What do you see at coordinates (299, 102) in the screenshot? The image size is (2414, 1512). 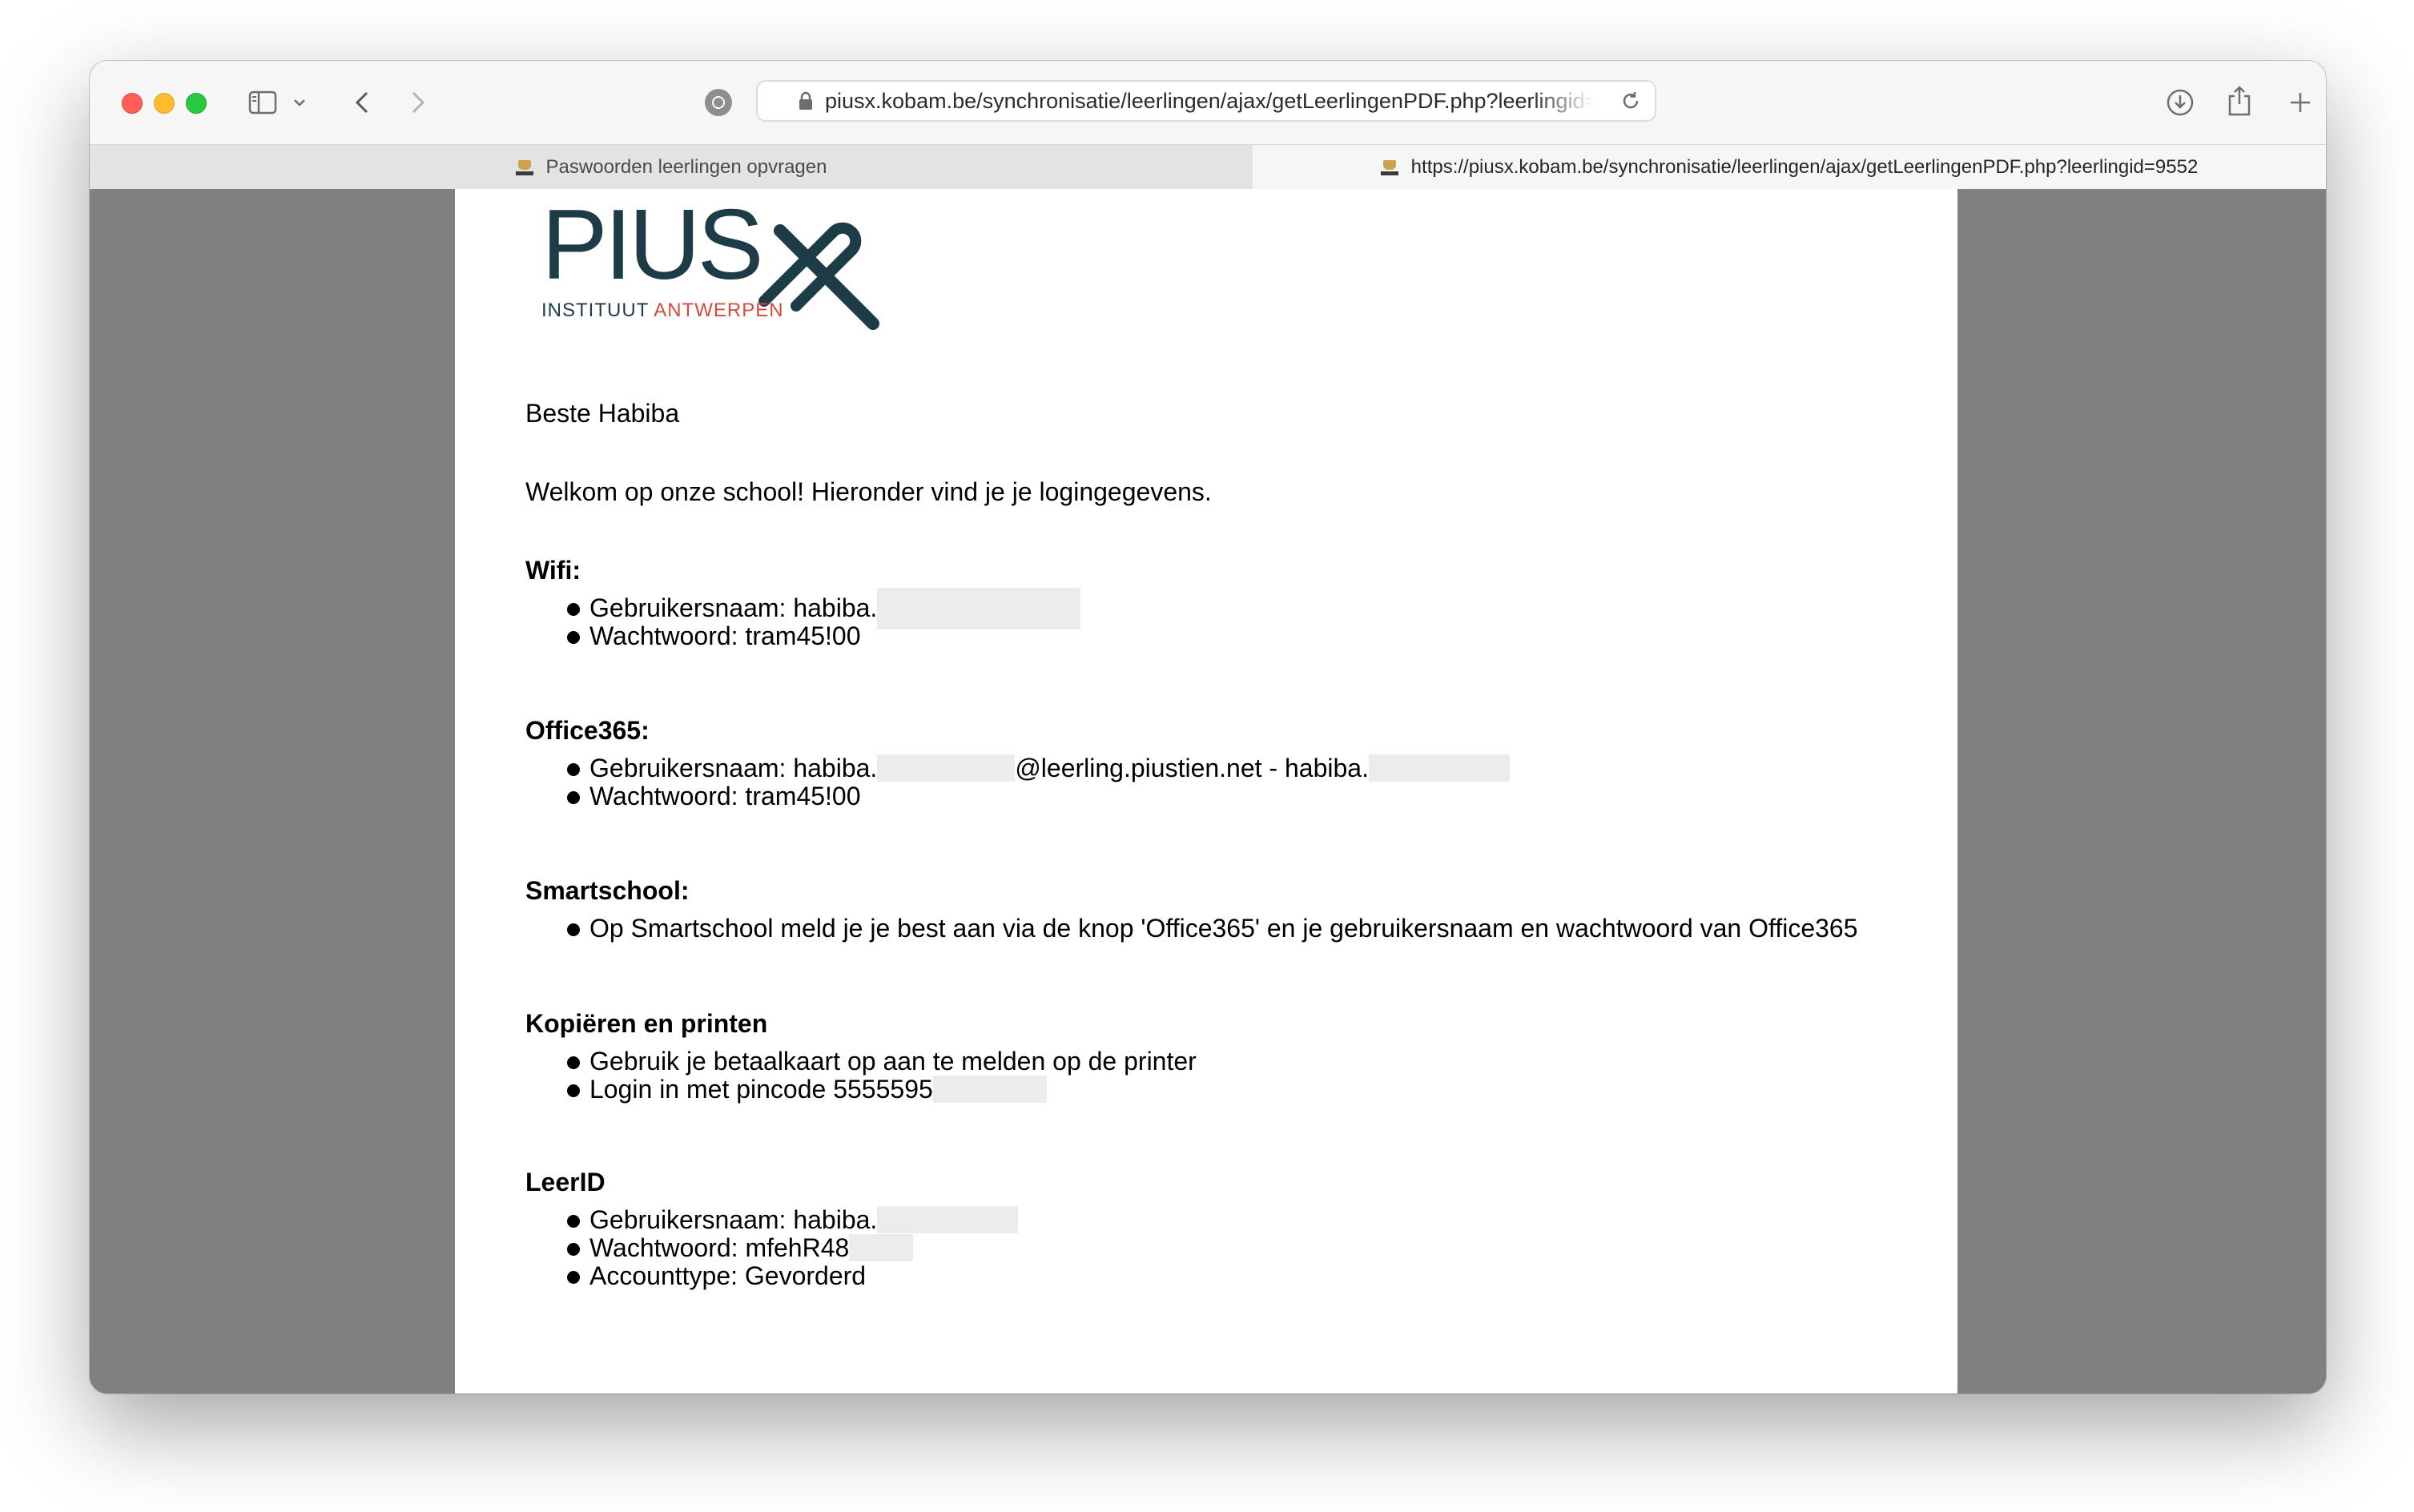 I see `chevron-down-icon` at bounding box center [299, 102].